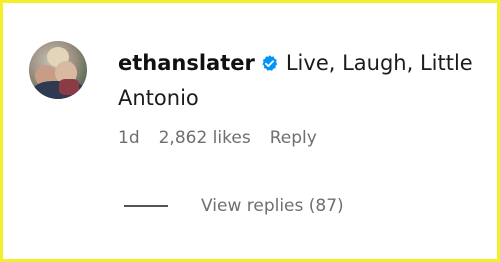 The image size is (500, 262). I want to click on likes-count: 2,862 likes, so click(205, 138).